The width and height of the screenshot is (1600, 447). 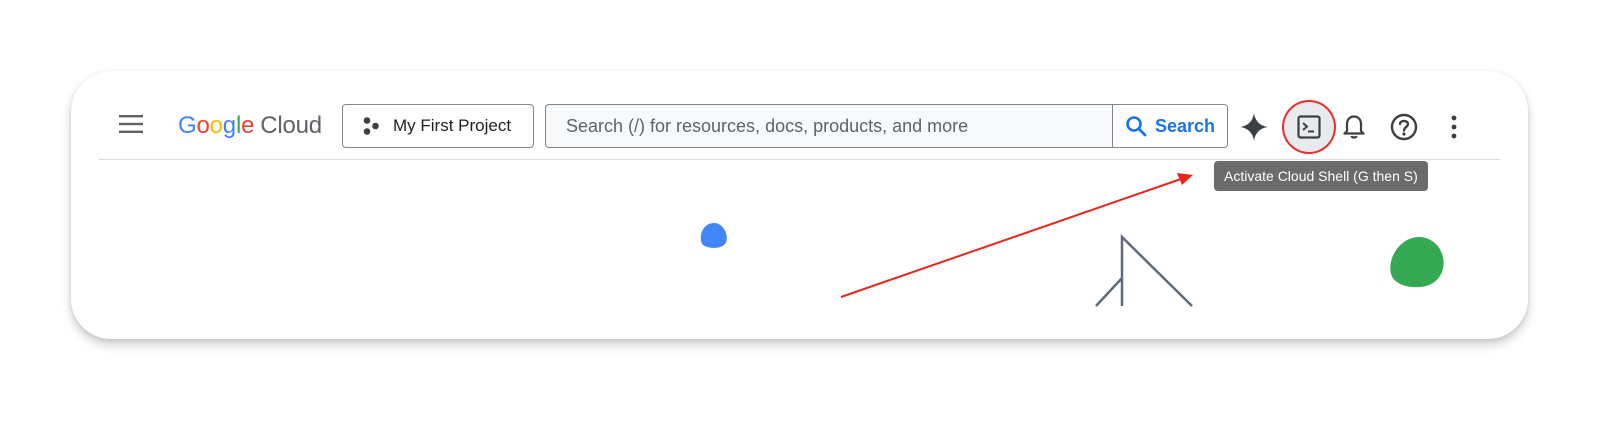 I want to click on search-button: Search, so click(x=1169, y=126).